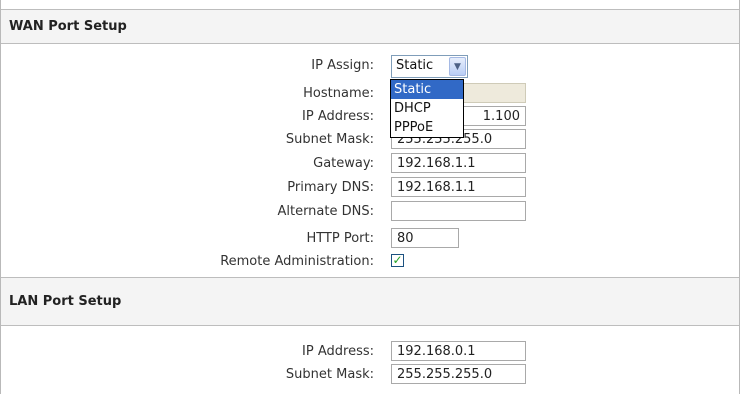  What do you see at coordinates (340, 238) in the screenshot?
I see `http-port-label: HTTP Port:` at bounding box center [340, 238].